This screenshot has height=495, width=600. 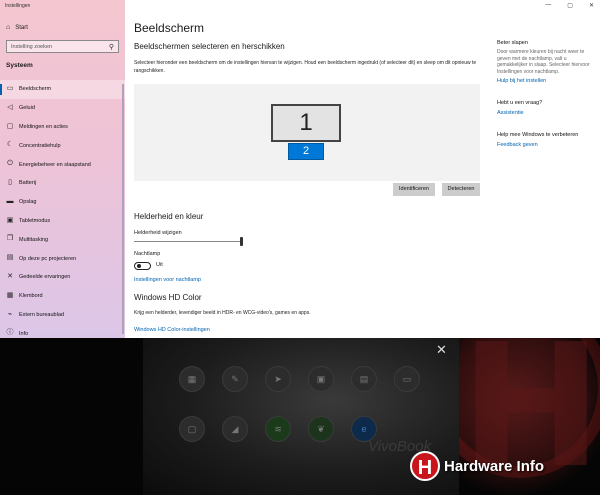 I want to click on lock-app-icon: ▢, so click(x=192, y=429).